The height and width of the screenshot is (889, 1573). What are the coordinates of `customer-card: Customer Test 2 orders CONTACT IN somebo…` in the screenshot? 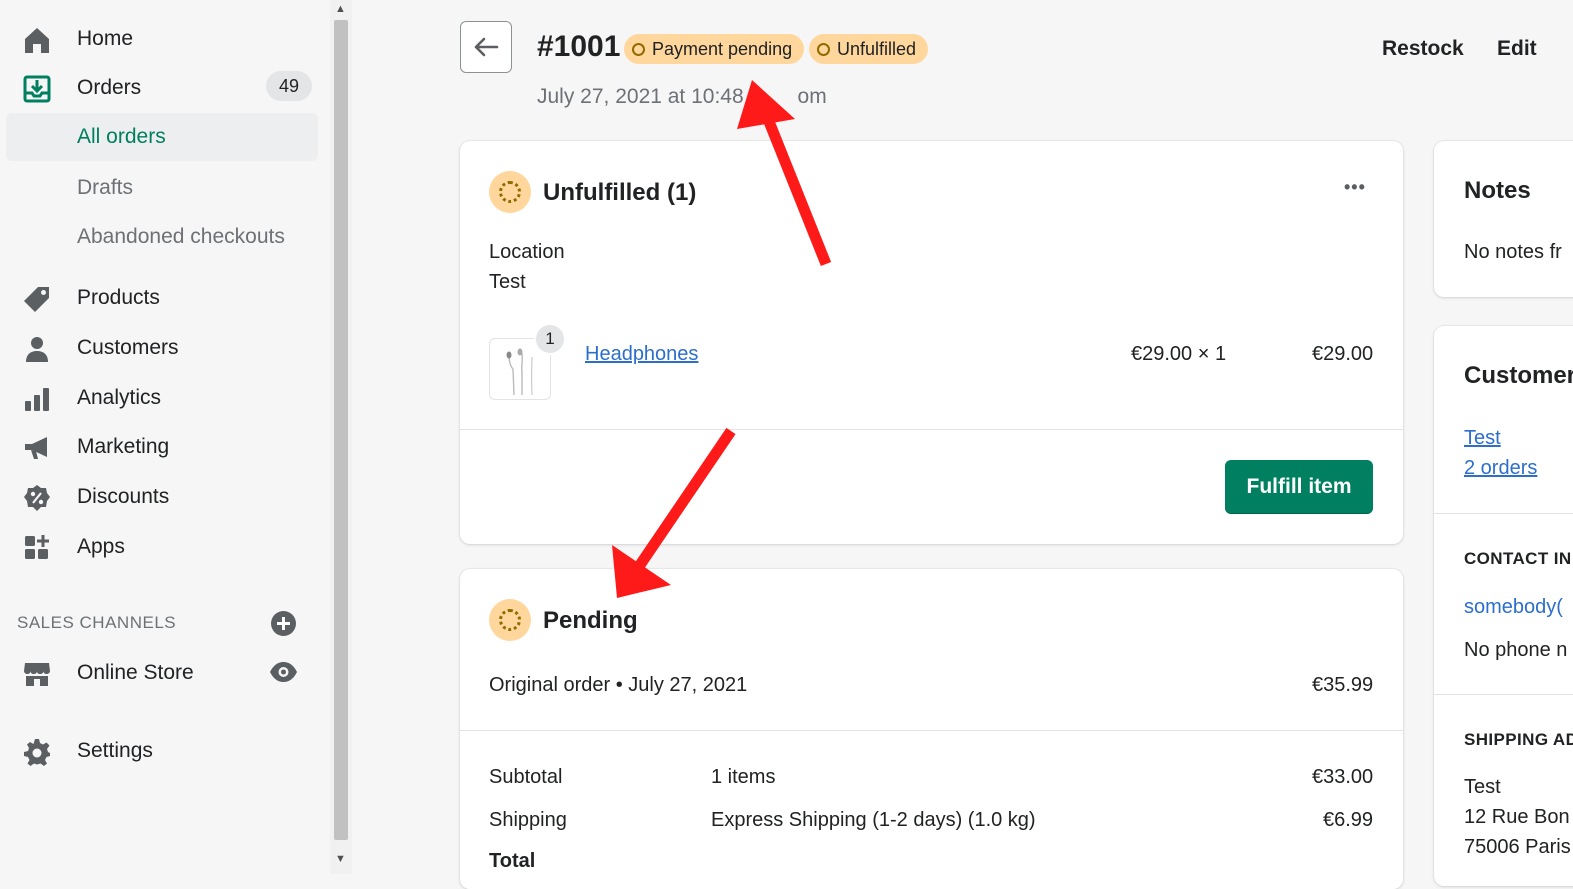 It's located at (1503, 606).